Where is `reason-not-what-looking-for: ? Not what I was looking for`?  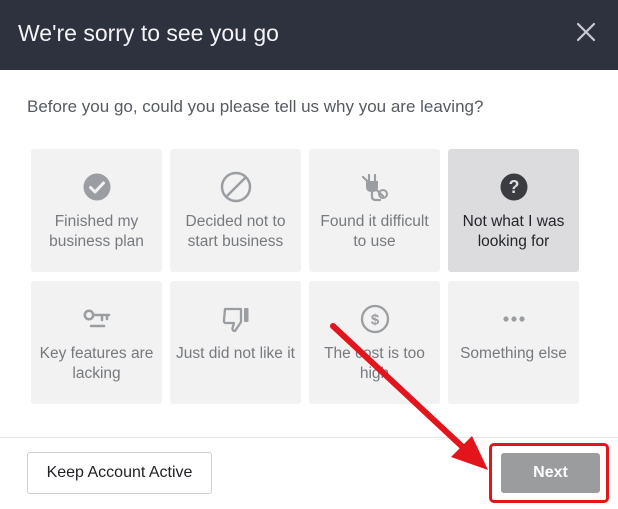
reason-not-what-looking-for: ? Not what I was looking for is located at coordinates (513, 210).